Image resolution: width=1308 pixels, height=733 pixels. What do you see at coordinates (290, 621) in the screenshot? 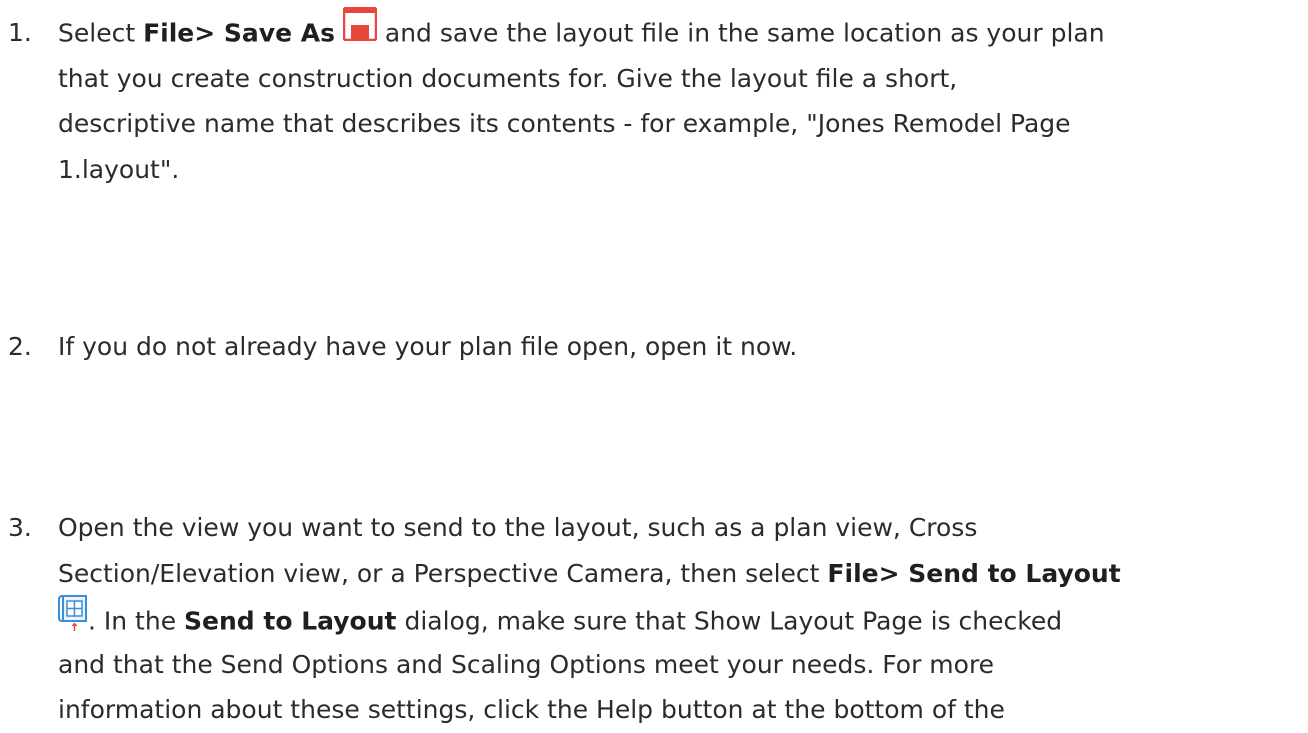
I see `dialog-name-send-to-layout: Send to Layout` at bounding box center [290, 621].